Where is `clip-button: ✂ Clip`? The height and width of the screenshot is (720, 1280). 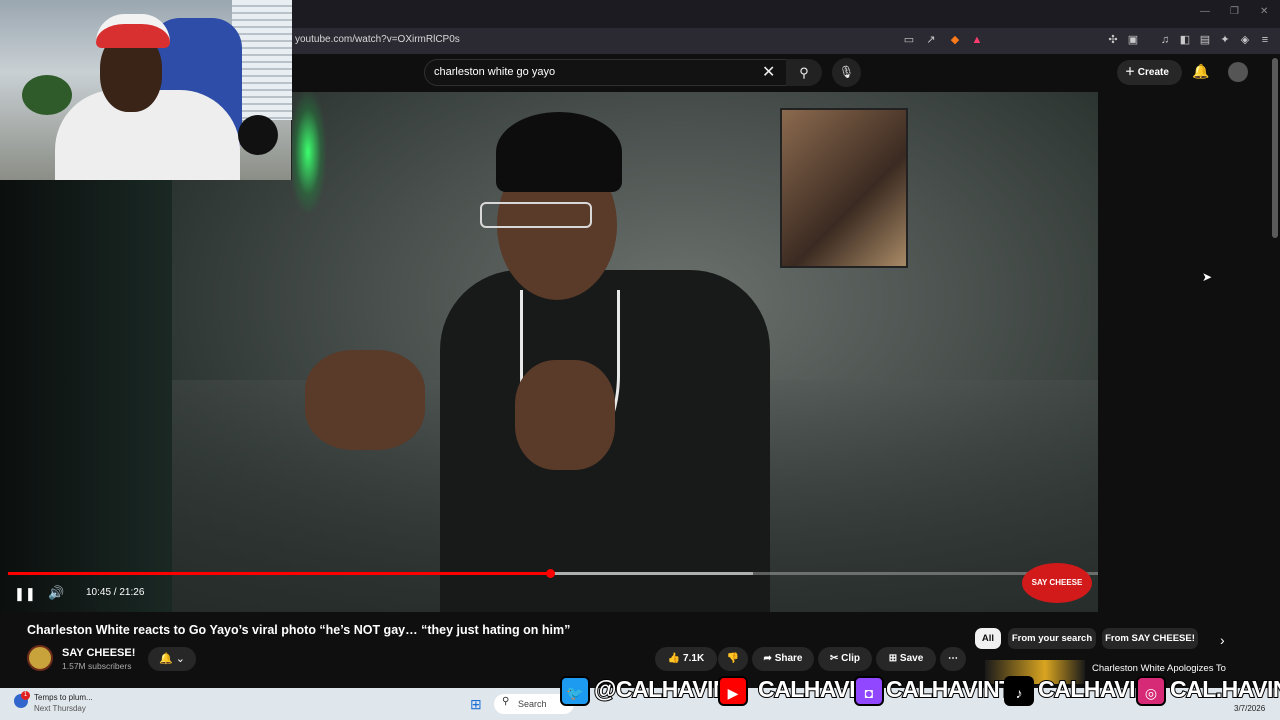
clip-button: ✂ Clip is located at coordinates (845, 659).